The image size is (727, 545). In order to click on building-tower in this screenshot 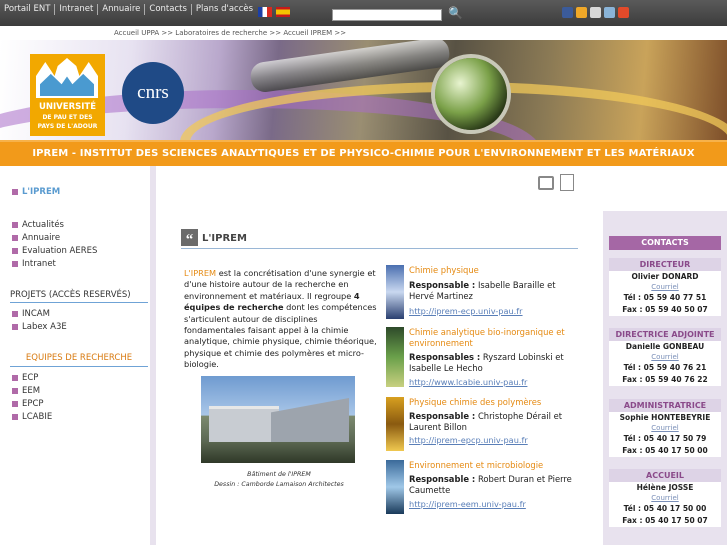, I will do `click(310, 422)`.